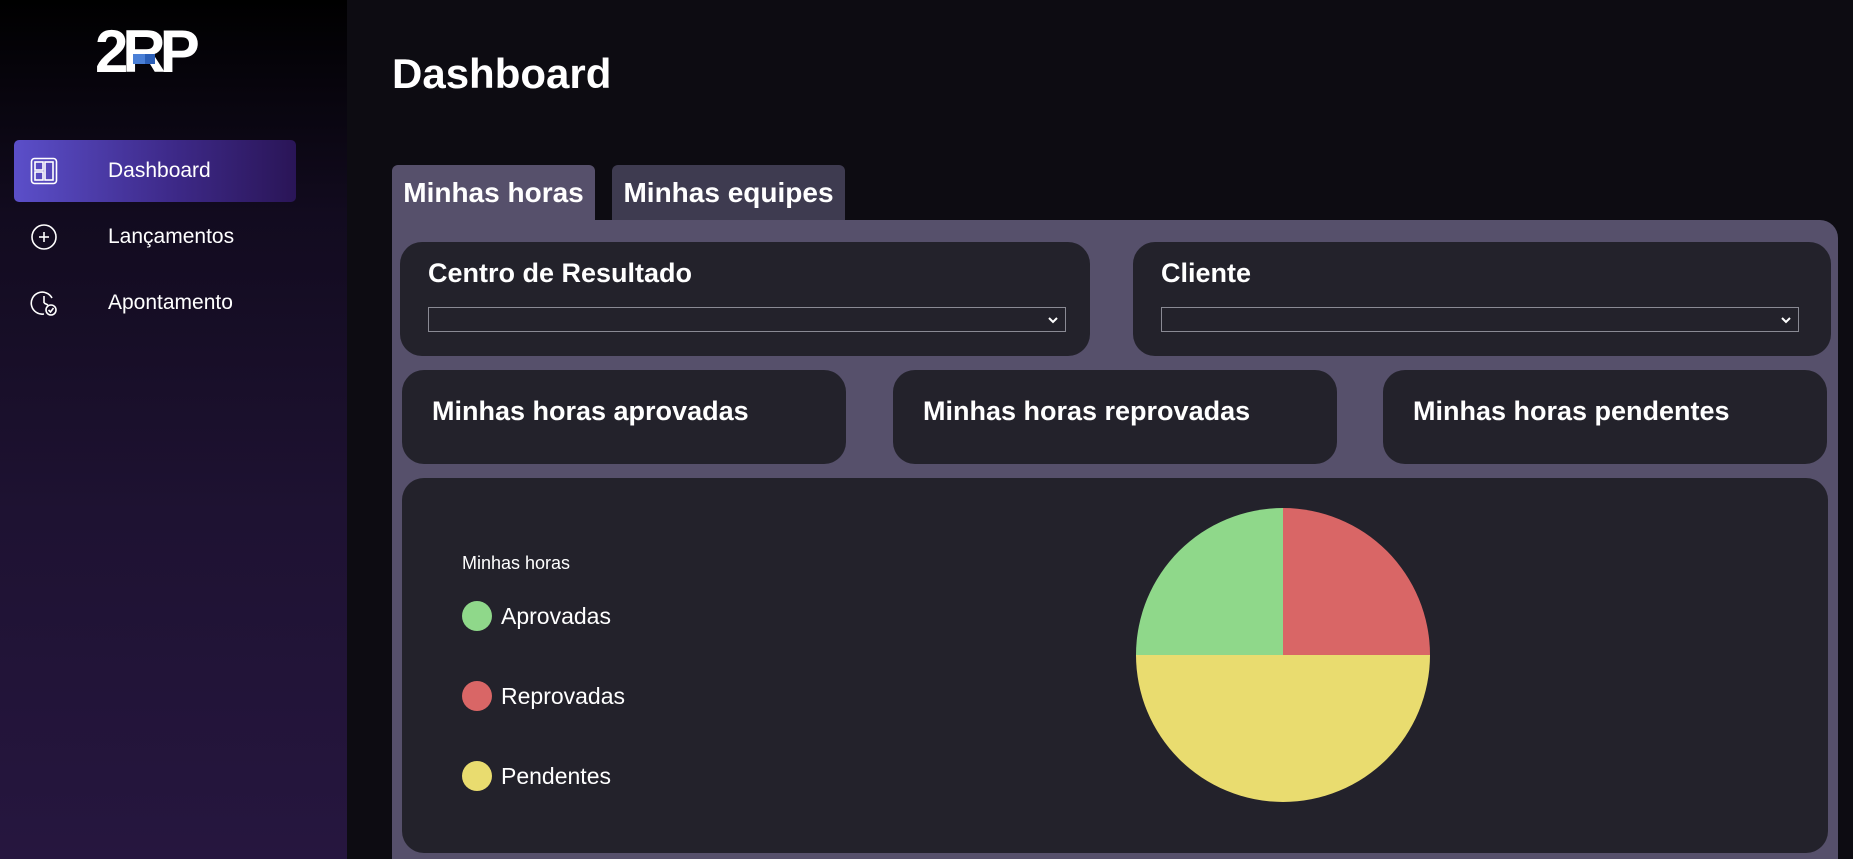 This screenshot has height=859, width=1853. I want to click on tab-minhas-horas: Minhas horas, so click(493, 193).